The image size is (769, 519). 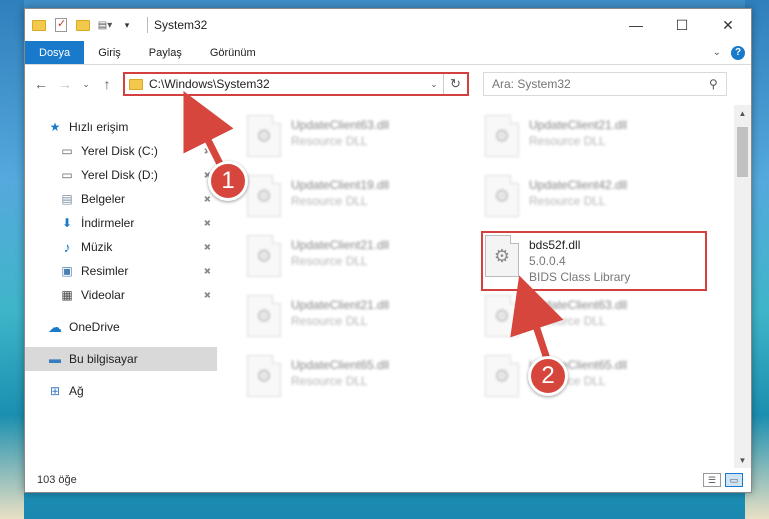 I want to click on address-path: C:\Windows\System32, so click(x=287, y=84).